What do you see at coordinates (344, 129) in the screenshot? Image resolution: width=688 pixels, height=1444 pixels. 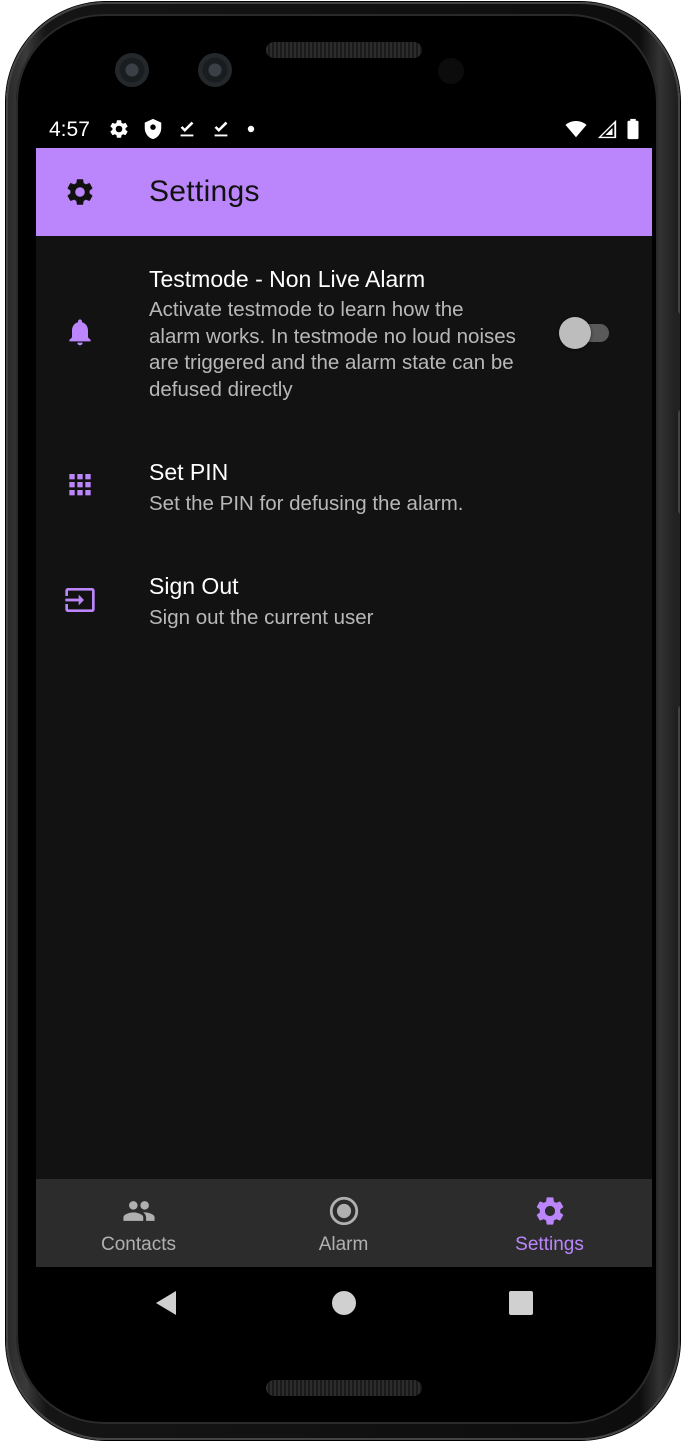 I see `status-bar: 4:57` at bounding box center [344, 129].